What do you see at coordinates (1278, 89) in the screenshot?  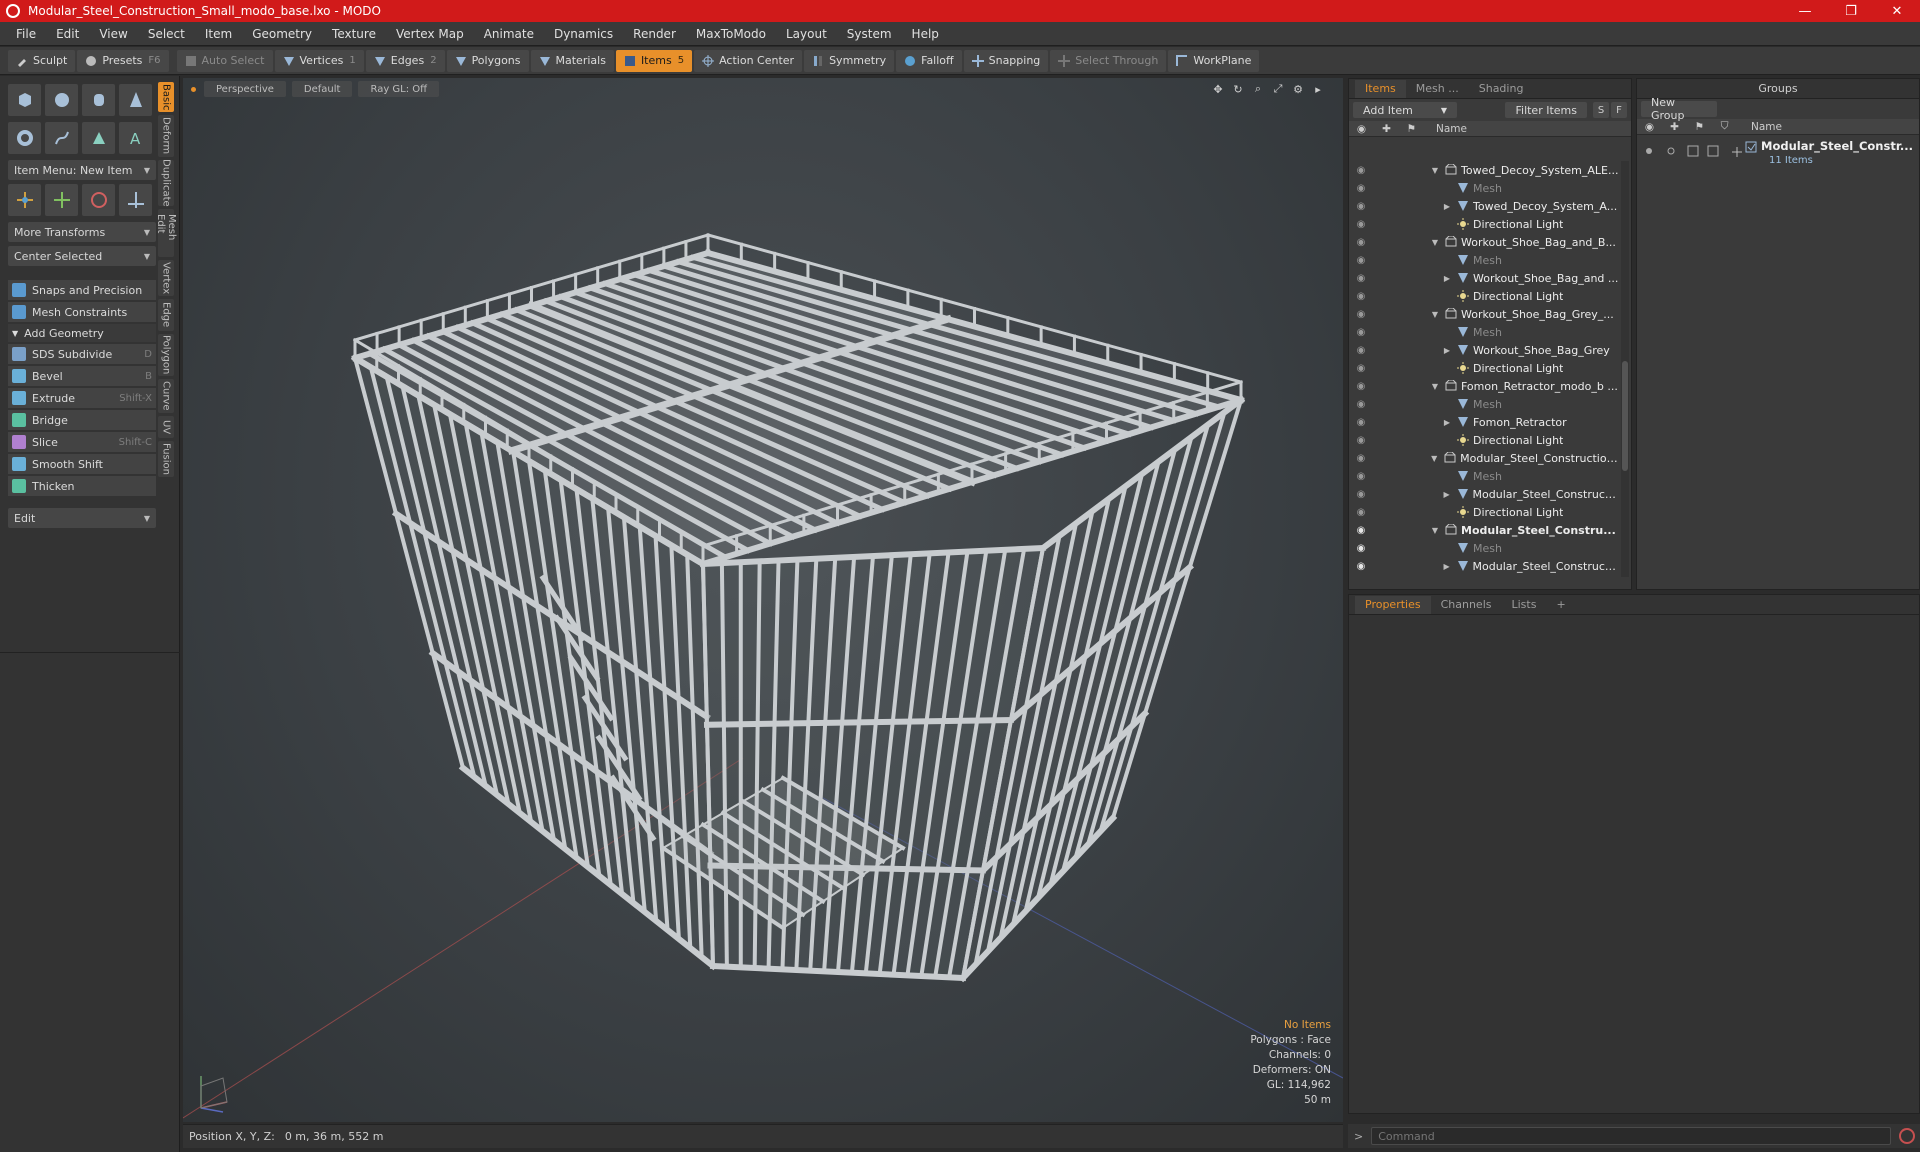 I see `fit-icon: ⤢` at bounding box center [1278, 89].